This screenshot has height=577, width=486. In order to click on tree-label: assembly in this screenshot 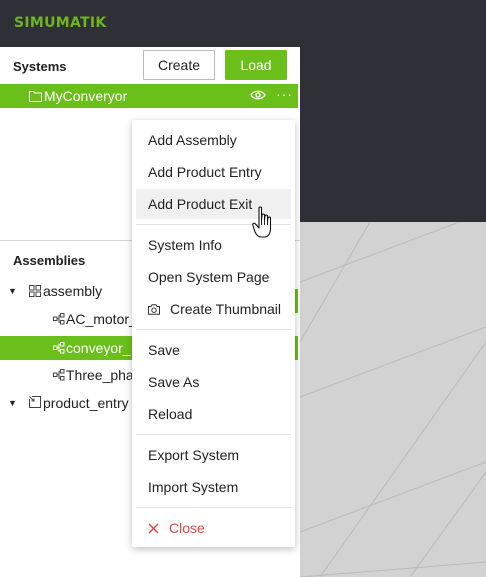, I will do `click(73, 291)`.